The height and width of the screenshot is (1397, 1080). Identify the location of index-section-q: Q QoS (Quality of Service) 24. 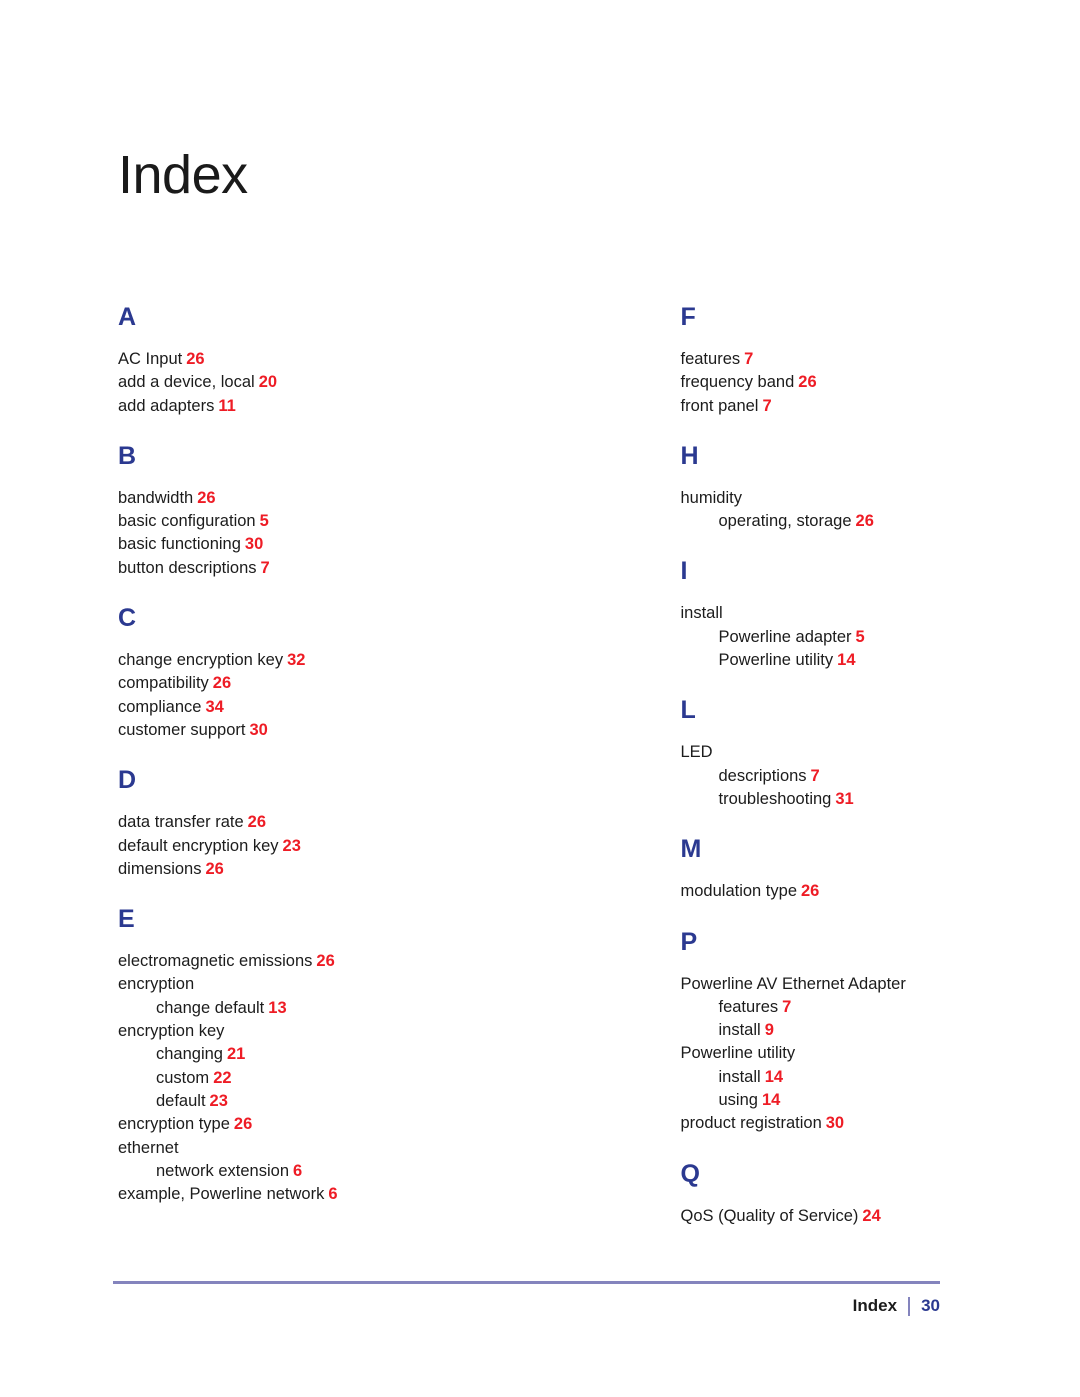
(814, 1193).